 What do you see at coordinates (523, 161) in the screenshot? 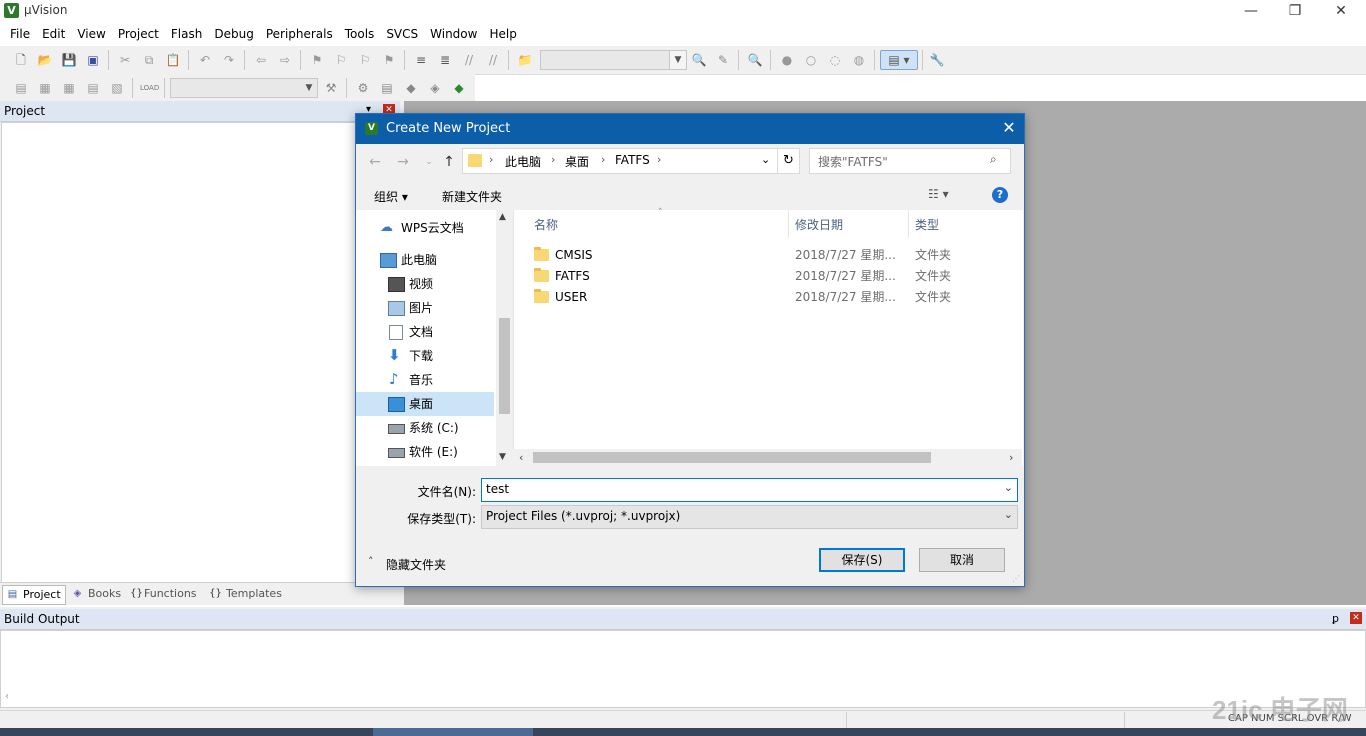
I see `breadcrumb-this-pc: 此电脑` at bounding box center [523, 161].